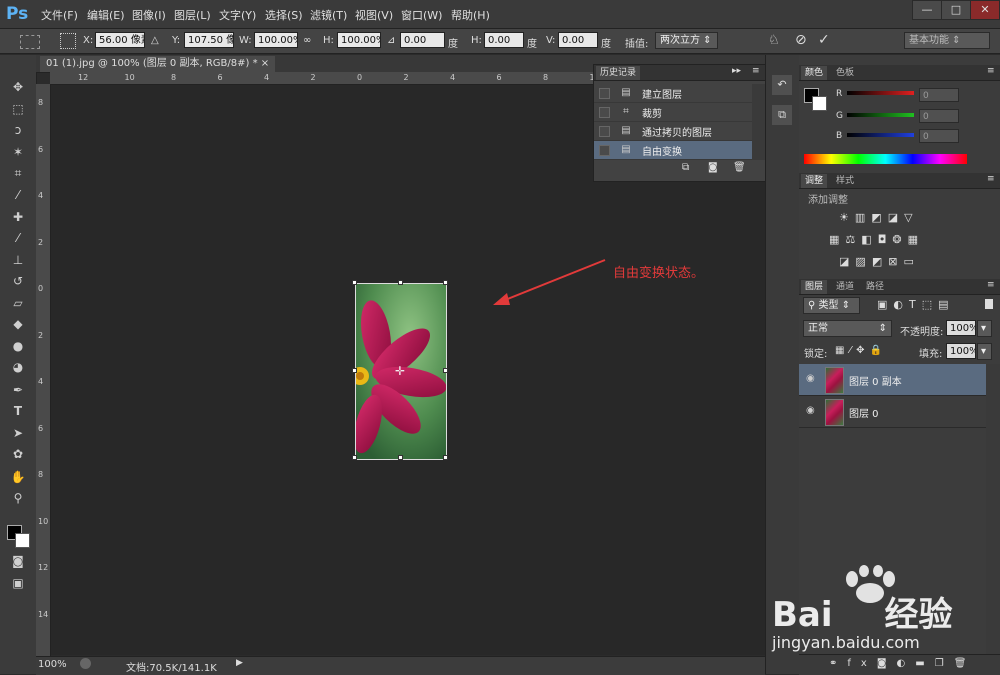 The width and height of the screenshot is (1000, 675). I want to click on eraser-tool-icon: ▱, so click(18, 303).